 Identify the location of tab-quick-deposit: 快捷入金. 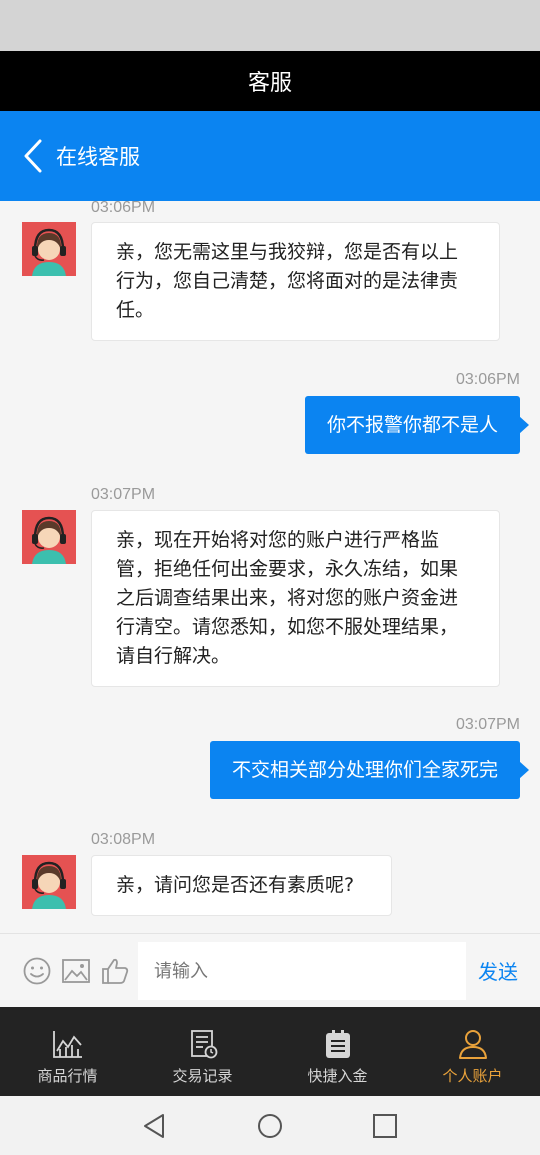
(337, 1051).